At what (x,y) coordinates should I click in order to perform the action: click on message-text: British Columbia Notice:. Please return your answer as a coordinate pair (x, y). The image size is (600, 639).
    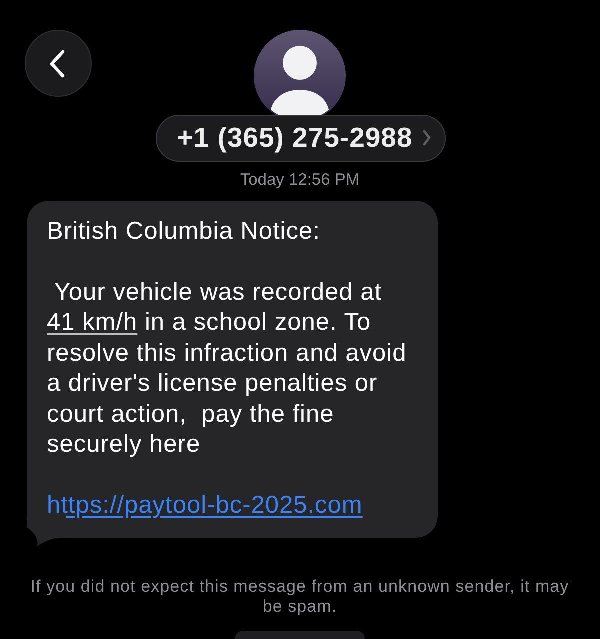
    Looking at the image, I should click on (184, 231).